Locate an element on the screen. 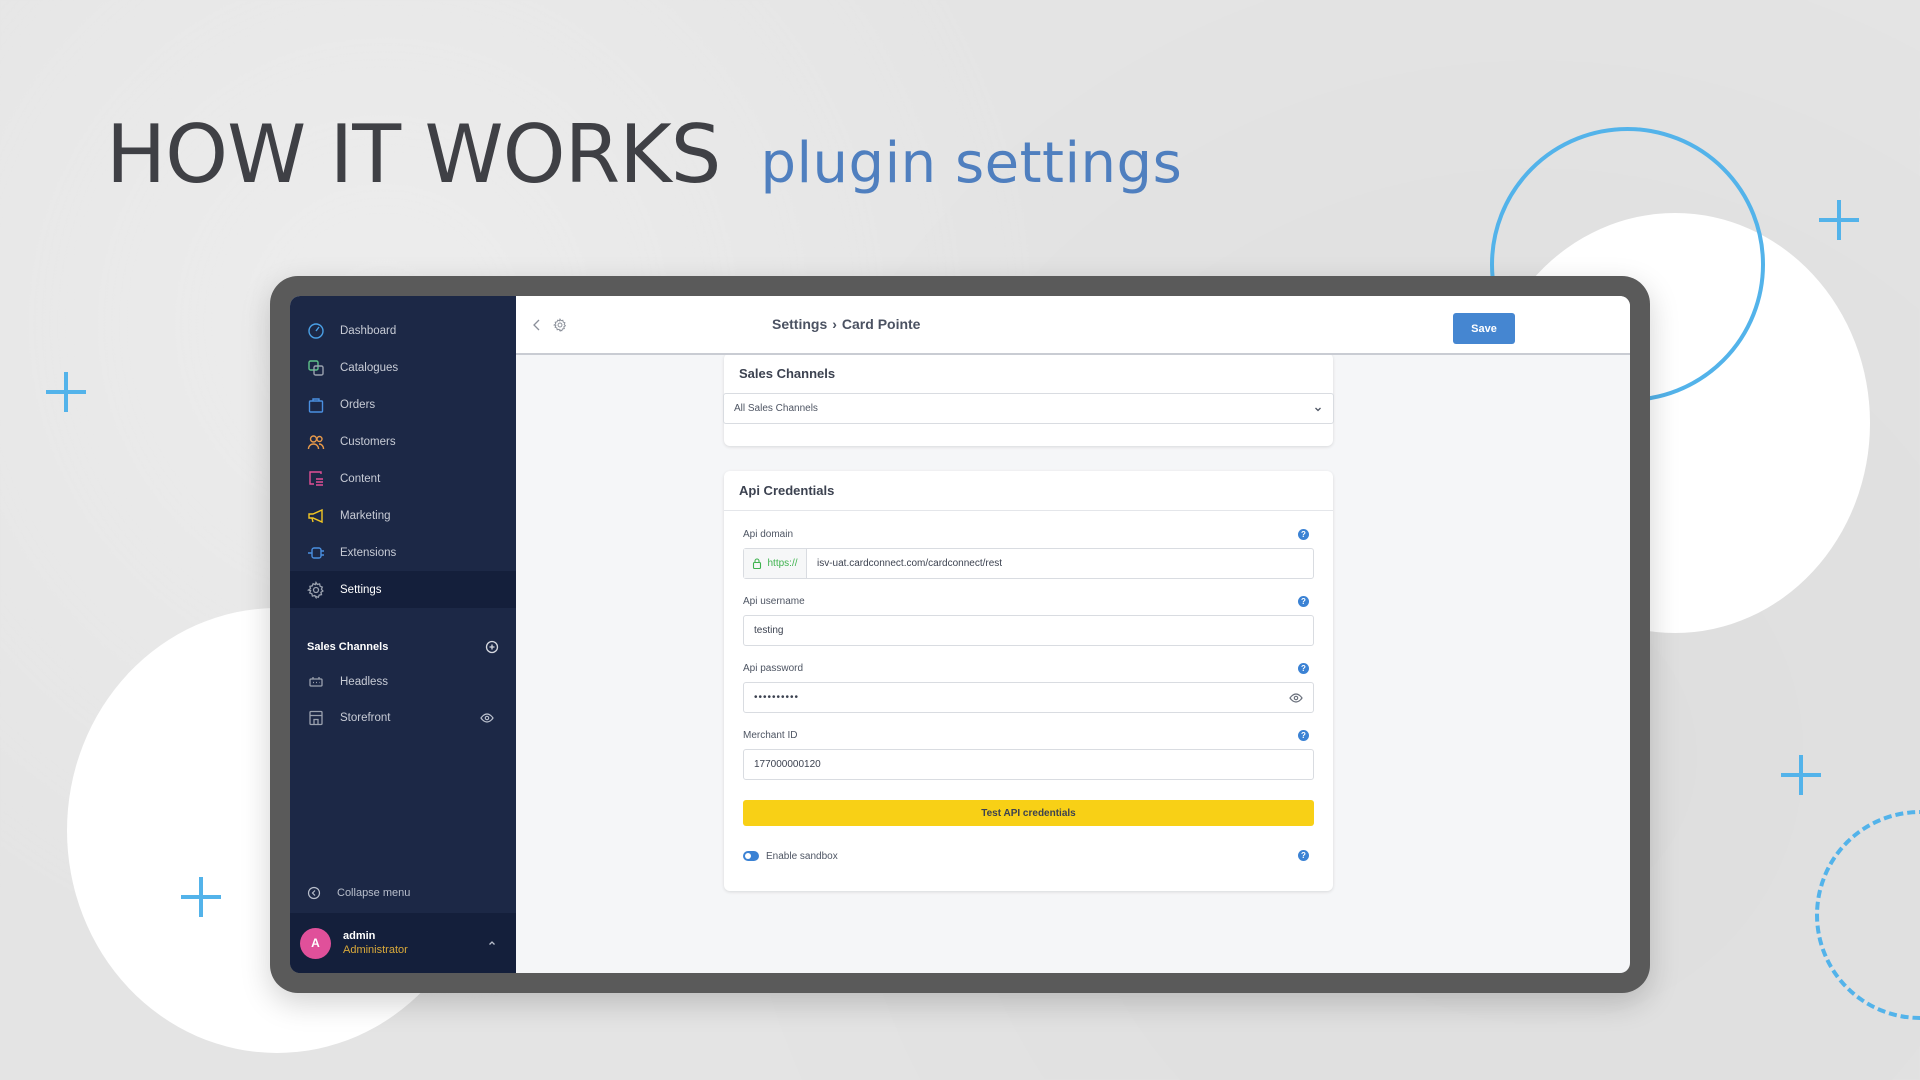  customers-icon is located at coordinates (316, 442).